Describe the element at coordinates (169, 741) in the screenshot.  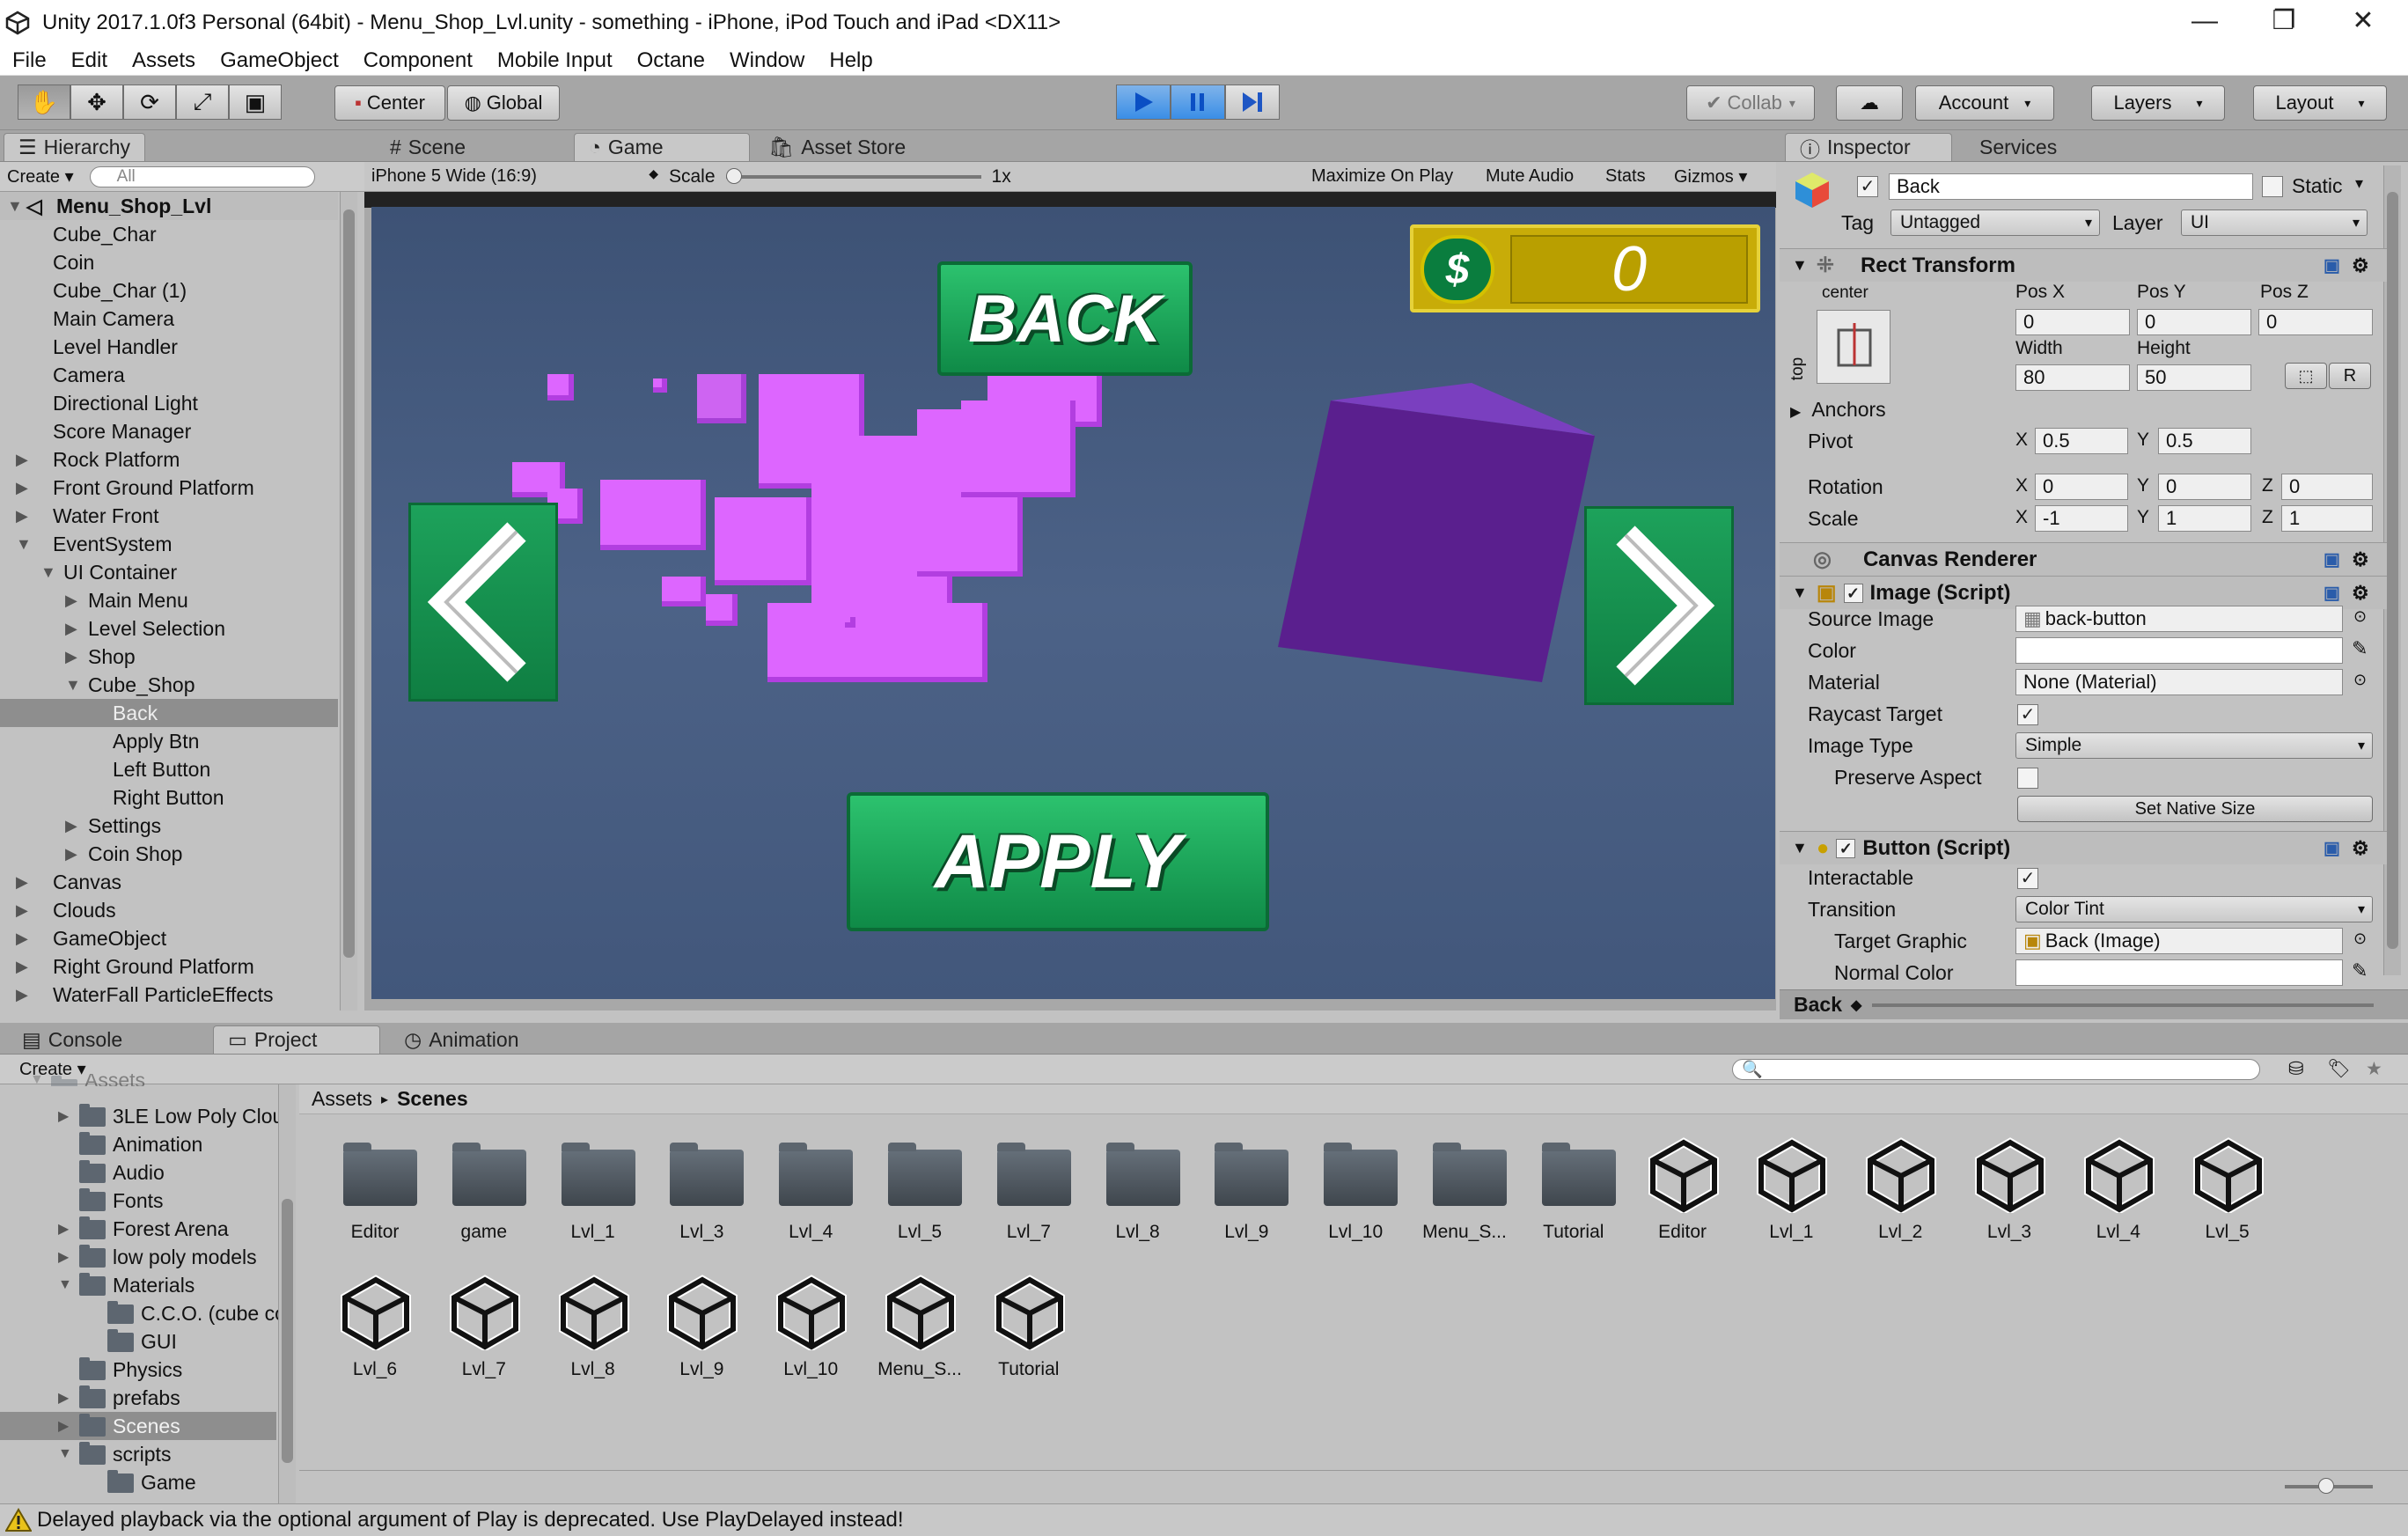
I see `hierarchy-item: Apply Btn` at that location.